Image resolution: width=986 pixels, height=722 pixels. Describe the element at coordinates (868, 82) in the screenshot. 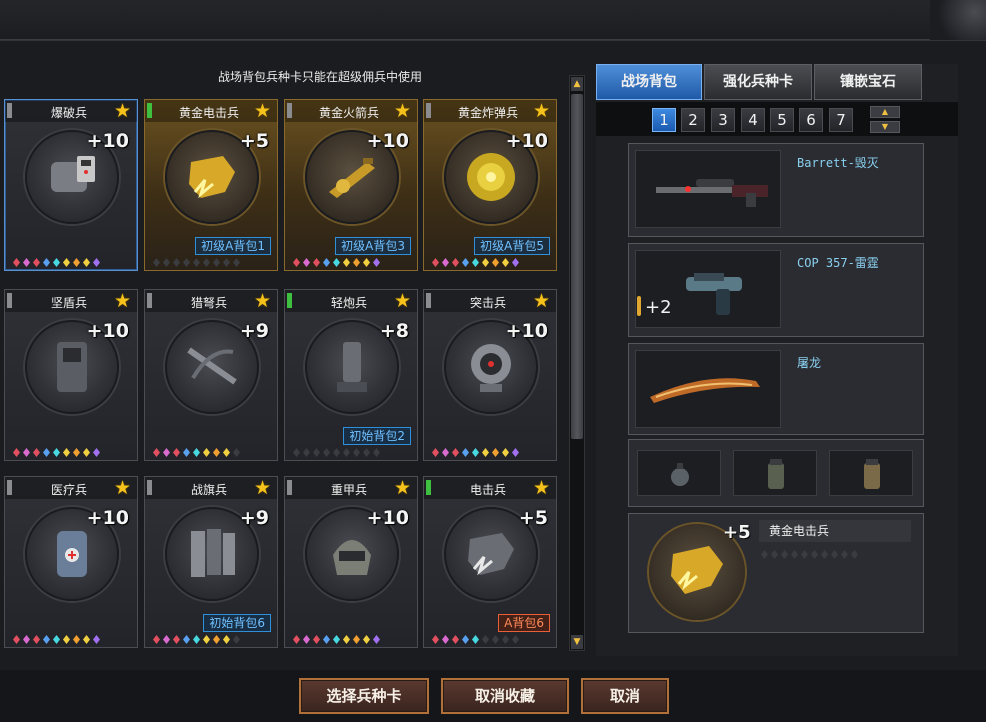

I see `tab-inlay-gem: 镶嵌宝石` at that location.